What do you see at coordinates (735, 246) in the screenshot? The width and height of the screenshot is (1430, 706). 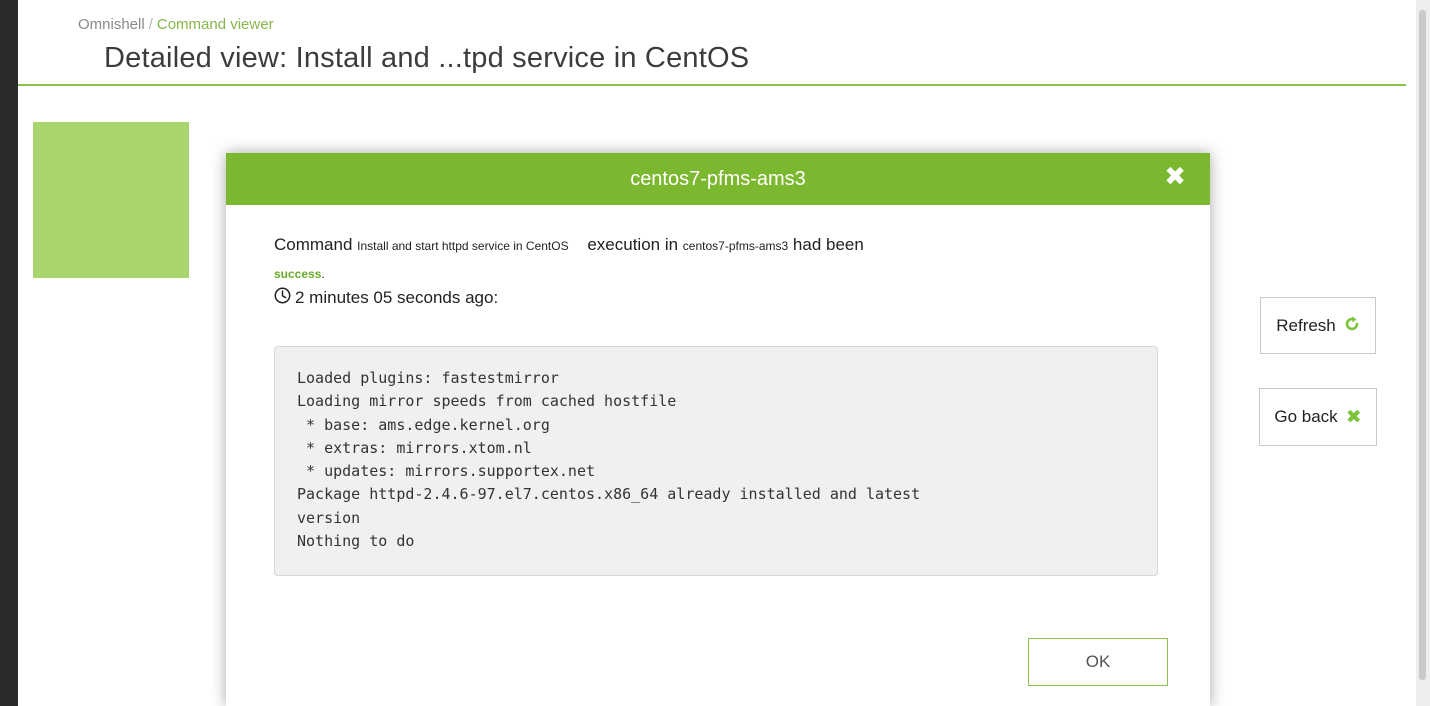 I see `host-name: centos7-pfms-ams3` at bounding box center [735, 246].